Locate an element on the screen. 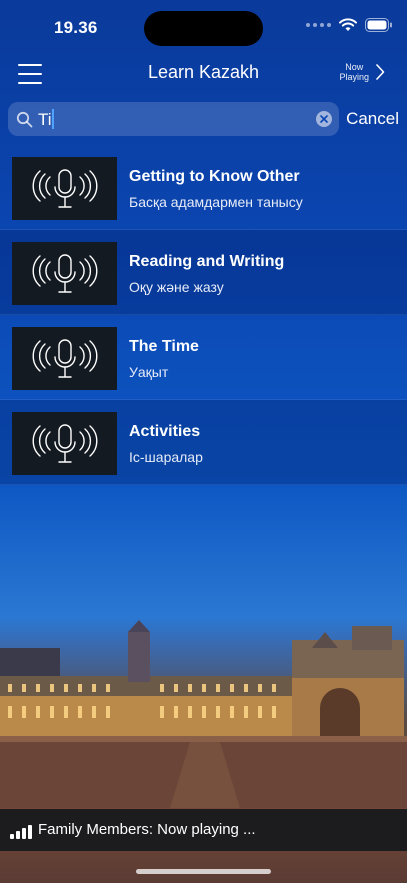 The image size is (407, 883). navigation-bar: Learn Kazakh Now Playing is located at coordinates (203, 78).